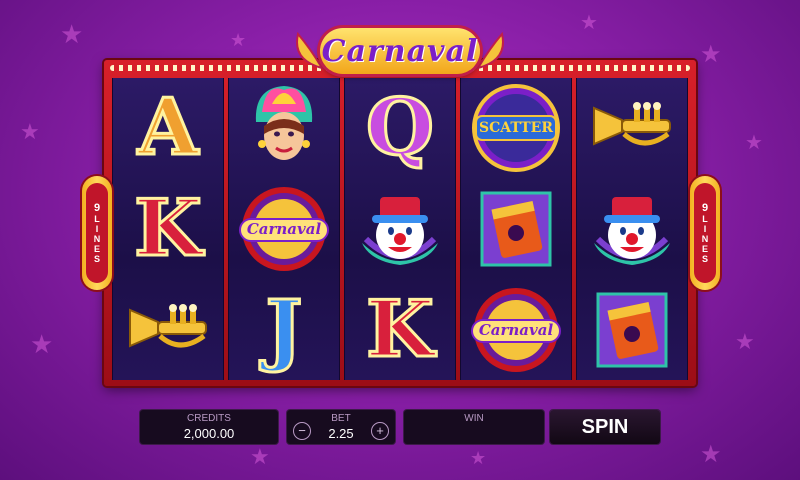 Image resolution: width=800 pixels, height=480 pixels. I want to click on lines-indicator-left: 9 LINES, so click(97, 233).